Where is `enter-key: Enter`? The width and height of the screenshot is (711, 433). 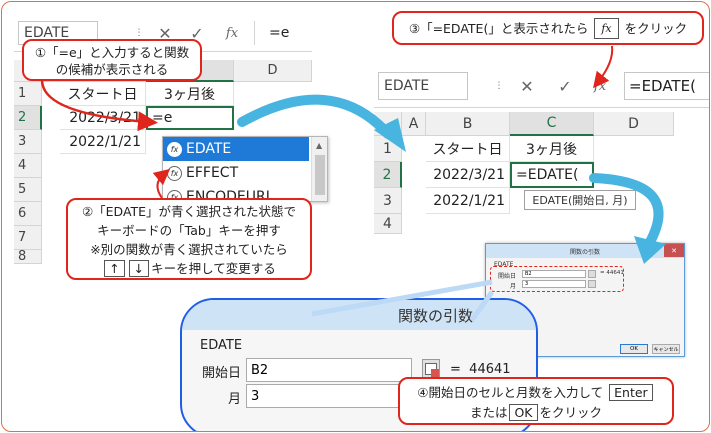
enter-key: Enter is located at coordinates (631, 392).